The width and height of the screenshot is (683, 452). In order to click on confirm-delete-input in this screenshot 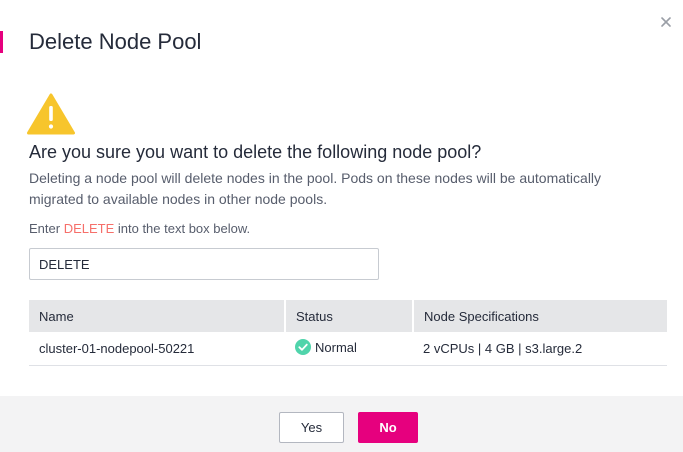, I will do `click(204, 264)`.